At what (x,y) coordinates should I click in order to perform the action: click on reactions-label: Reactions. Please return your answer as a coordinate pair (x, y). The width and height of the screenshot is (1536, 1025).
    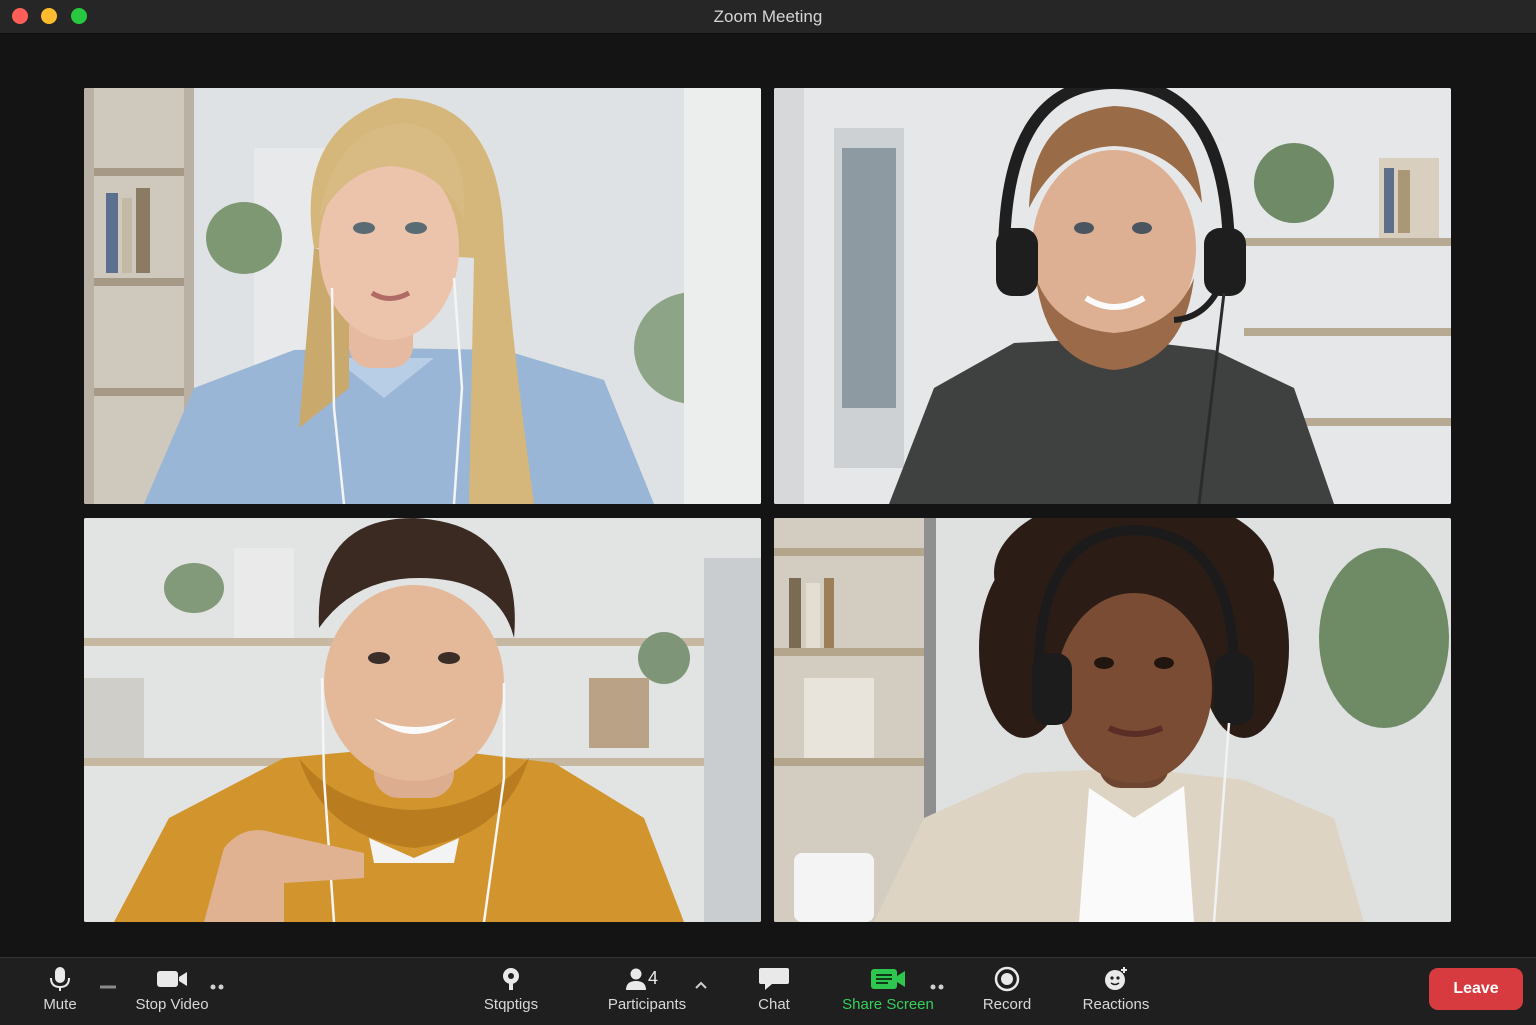
    Looking at the image, I should click on (1116, 1004).